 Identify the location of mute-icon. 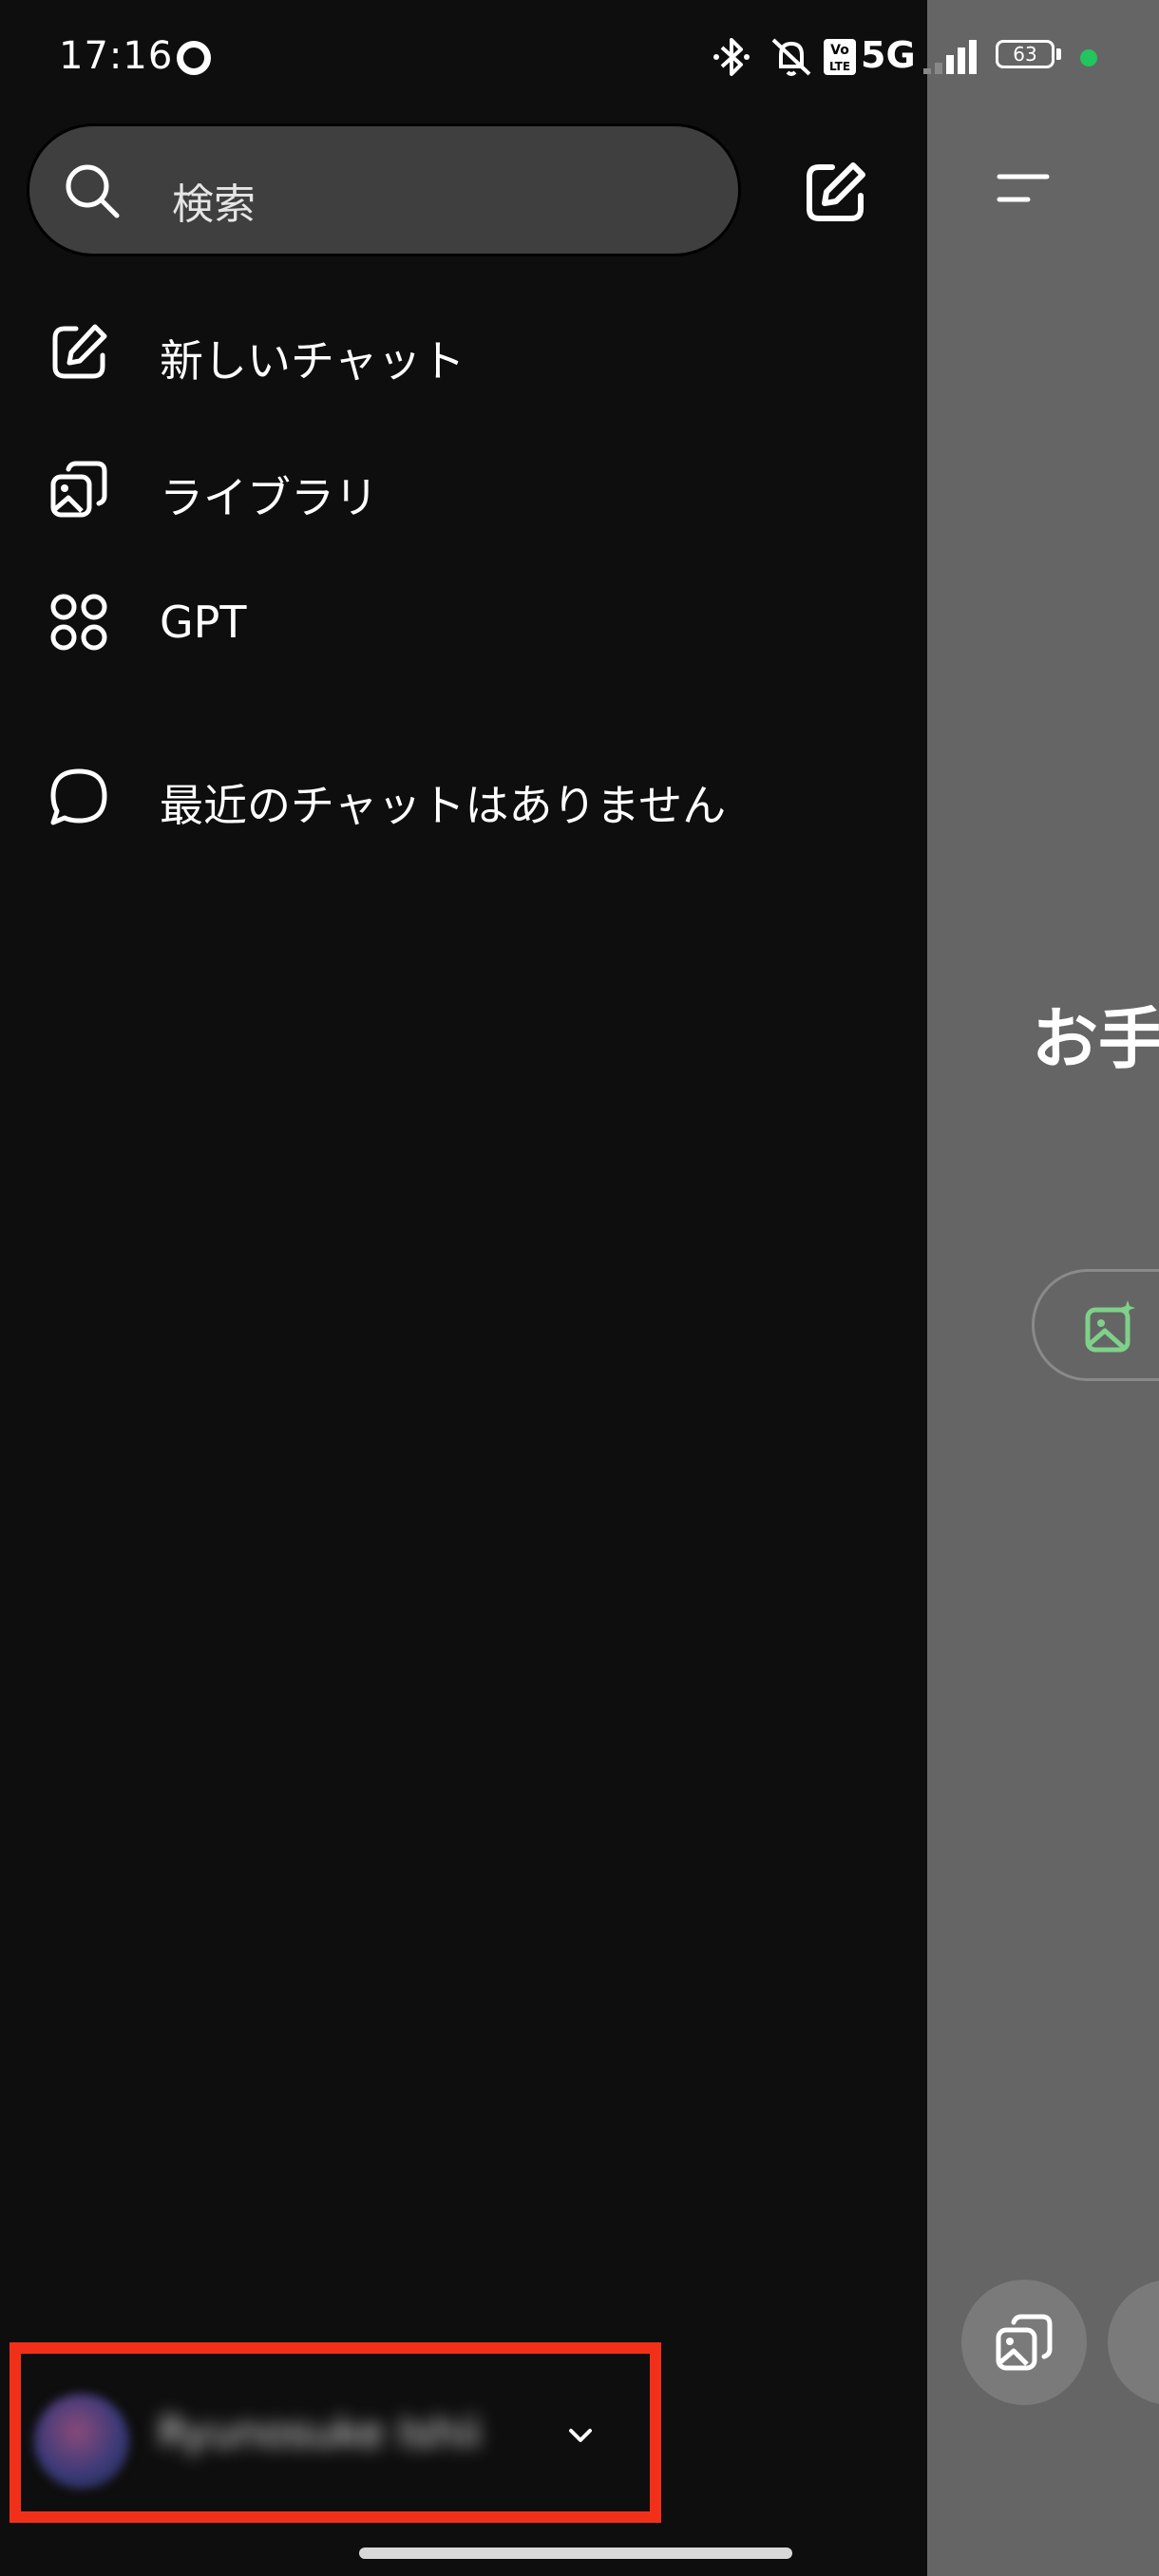
(791, 57).